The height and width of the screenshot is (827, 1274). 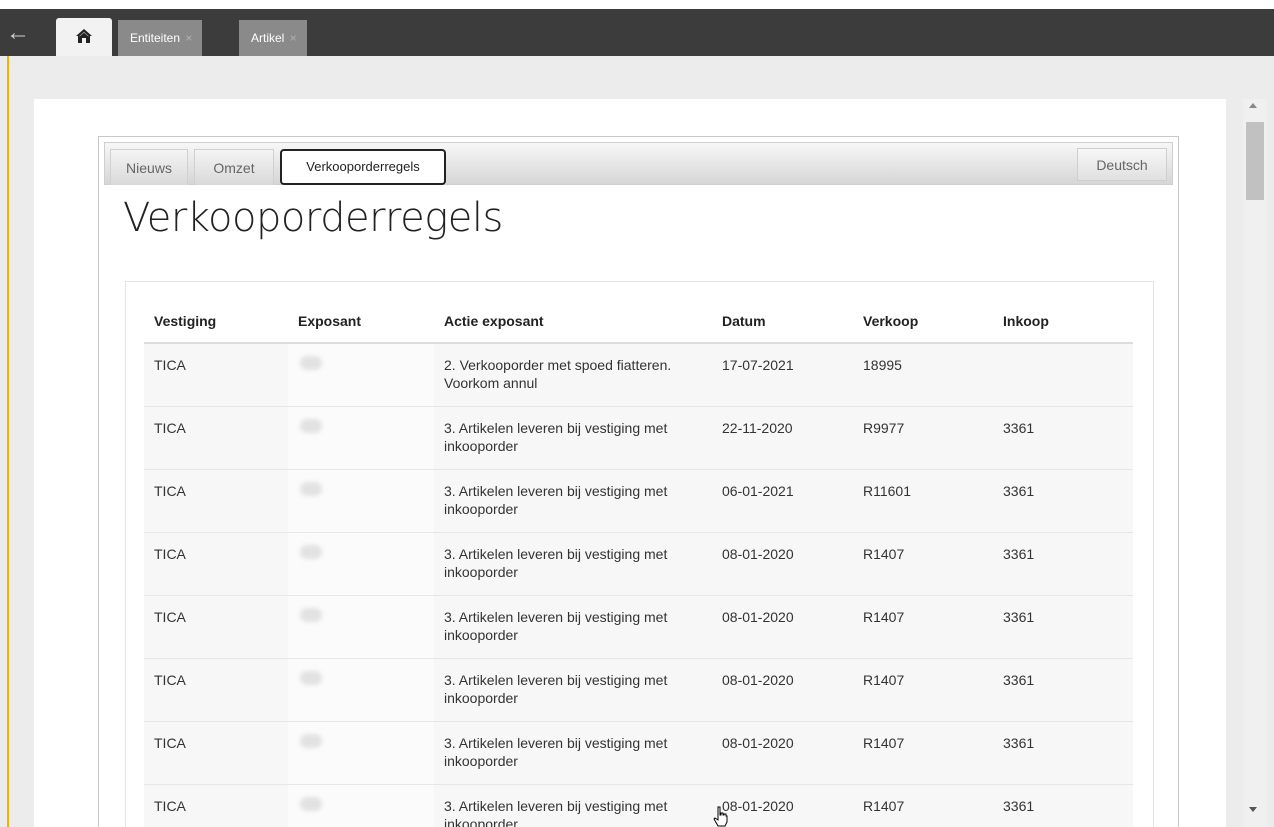 What do you see at coordinates (782, 375) in the screenshot?
I see `cell-datum: 17-07-2021` at bounding box center [782, 375].